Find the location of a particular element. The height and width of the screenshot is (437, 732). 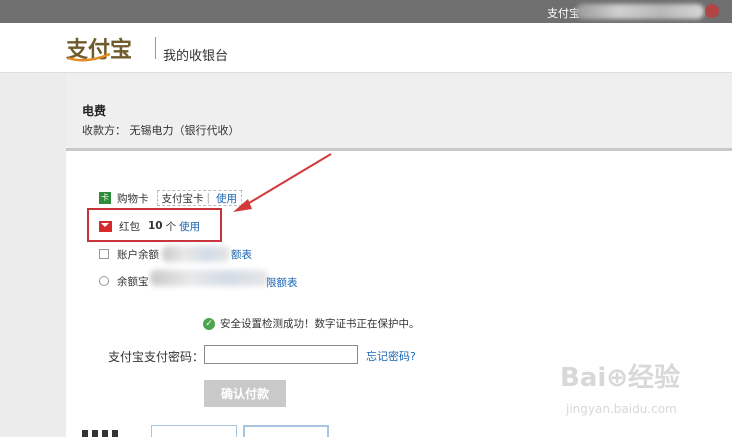

yuebao-row: 余额宝 is located at coordinates (124, 281).